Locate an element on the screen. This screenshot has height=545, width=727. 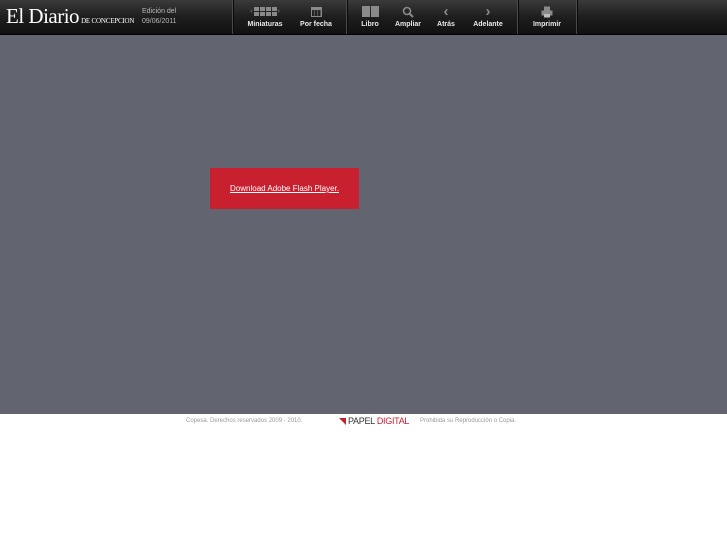
por-fecha-label: Por fecha is located at coordinates (316, 24).